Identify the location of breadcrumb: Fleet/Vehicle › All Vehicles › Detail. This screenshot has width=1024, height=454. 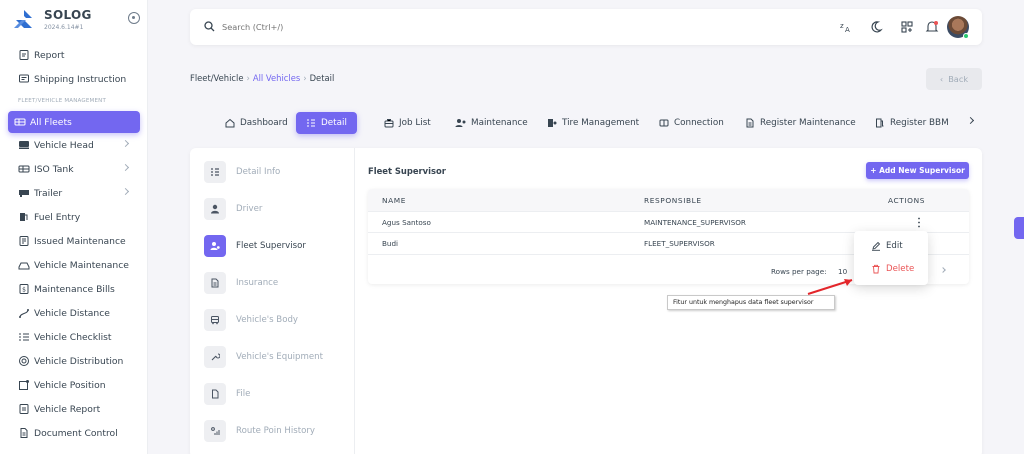
(262, 78).